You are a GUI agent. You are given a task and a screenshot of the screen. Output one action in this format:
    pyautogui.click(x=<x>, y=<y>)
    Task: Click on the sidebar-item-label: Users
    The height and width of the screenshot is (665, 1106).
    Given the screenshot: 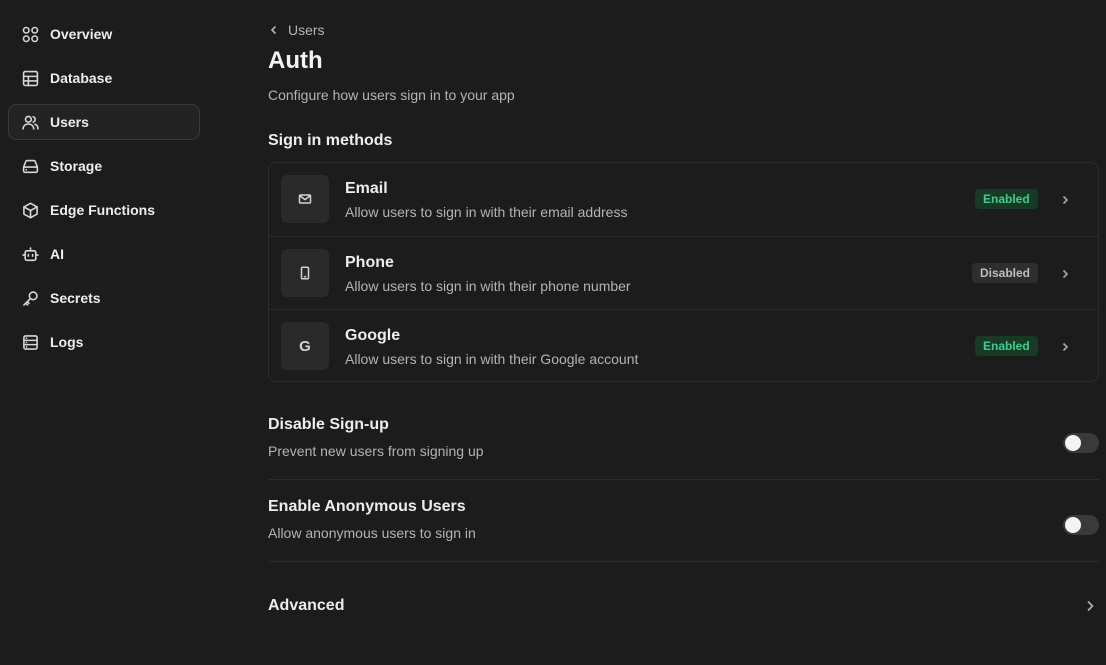 What is the action you would take?
    pyautogui.click(x=69, y=122)
    